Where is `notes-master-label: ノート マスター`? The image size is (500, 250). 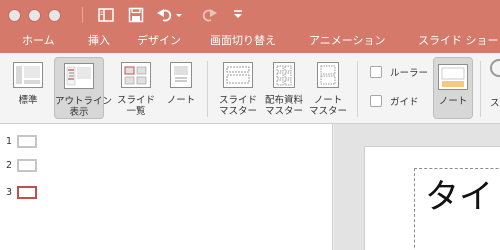 notes-master-label: ノート マスター is located at coordinates (328, 106).